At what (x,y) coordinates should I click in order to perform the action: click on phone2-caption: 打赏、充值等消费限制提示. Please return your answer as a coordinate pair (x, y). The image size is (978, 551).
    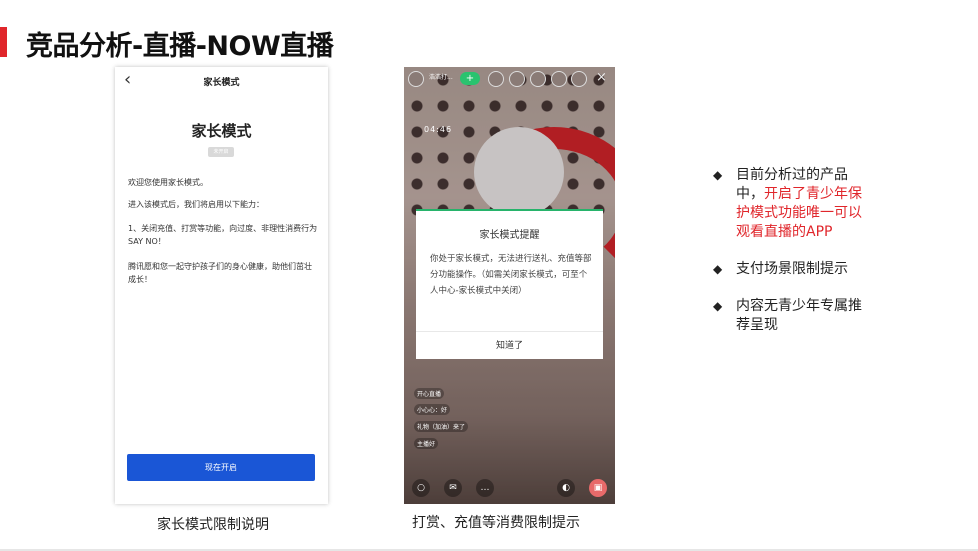
    Looking at the image, I should click on (496, 523).